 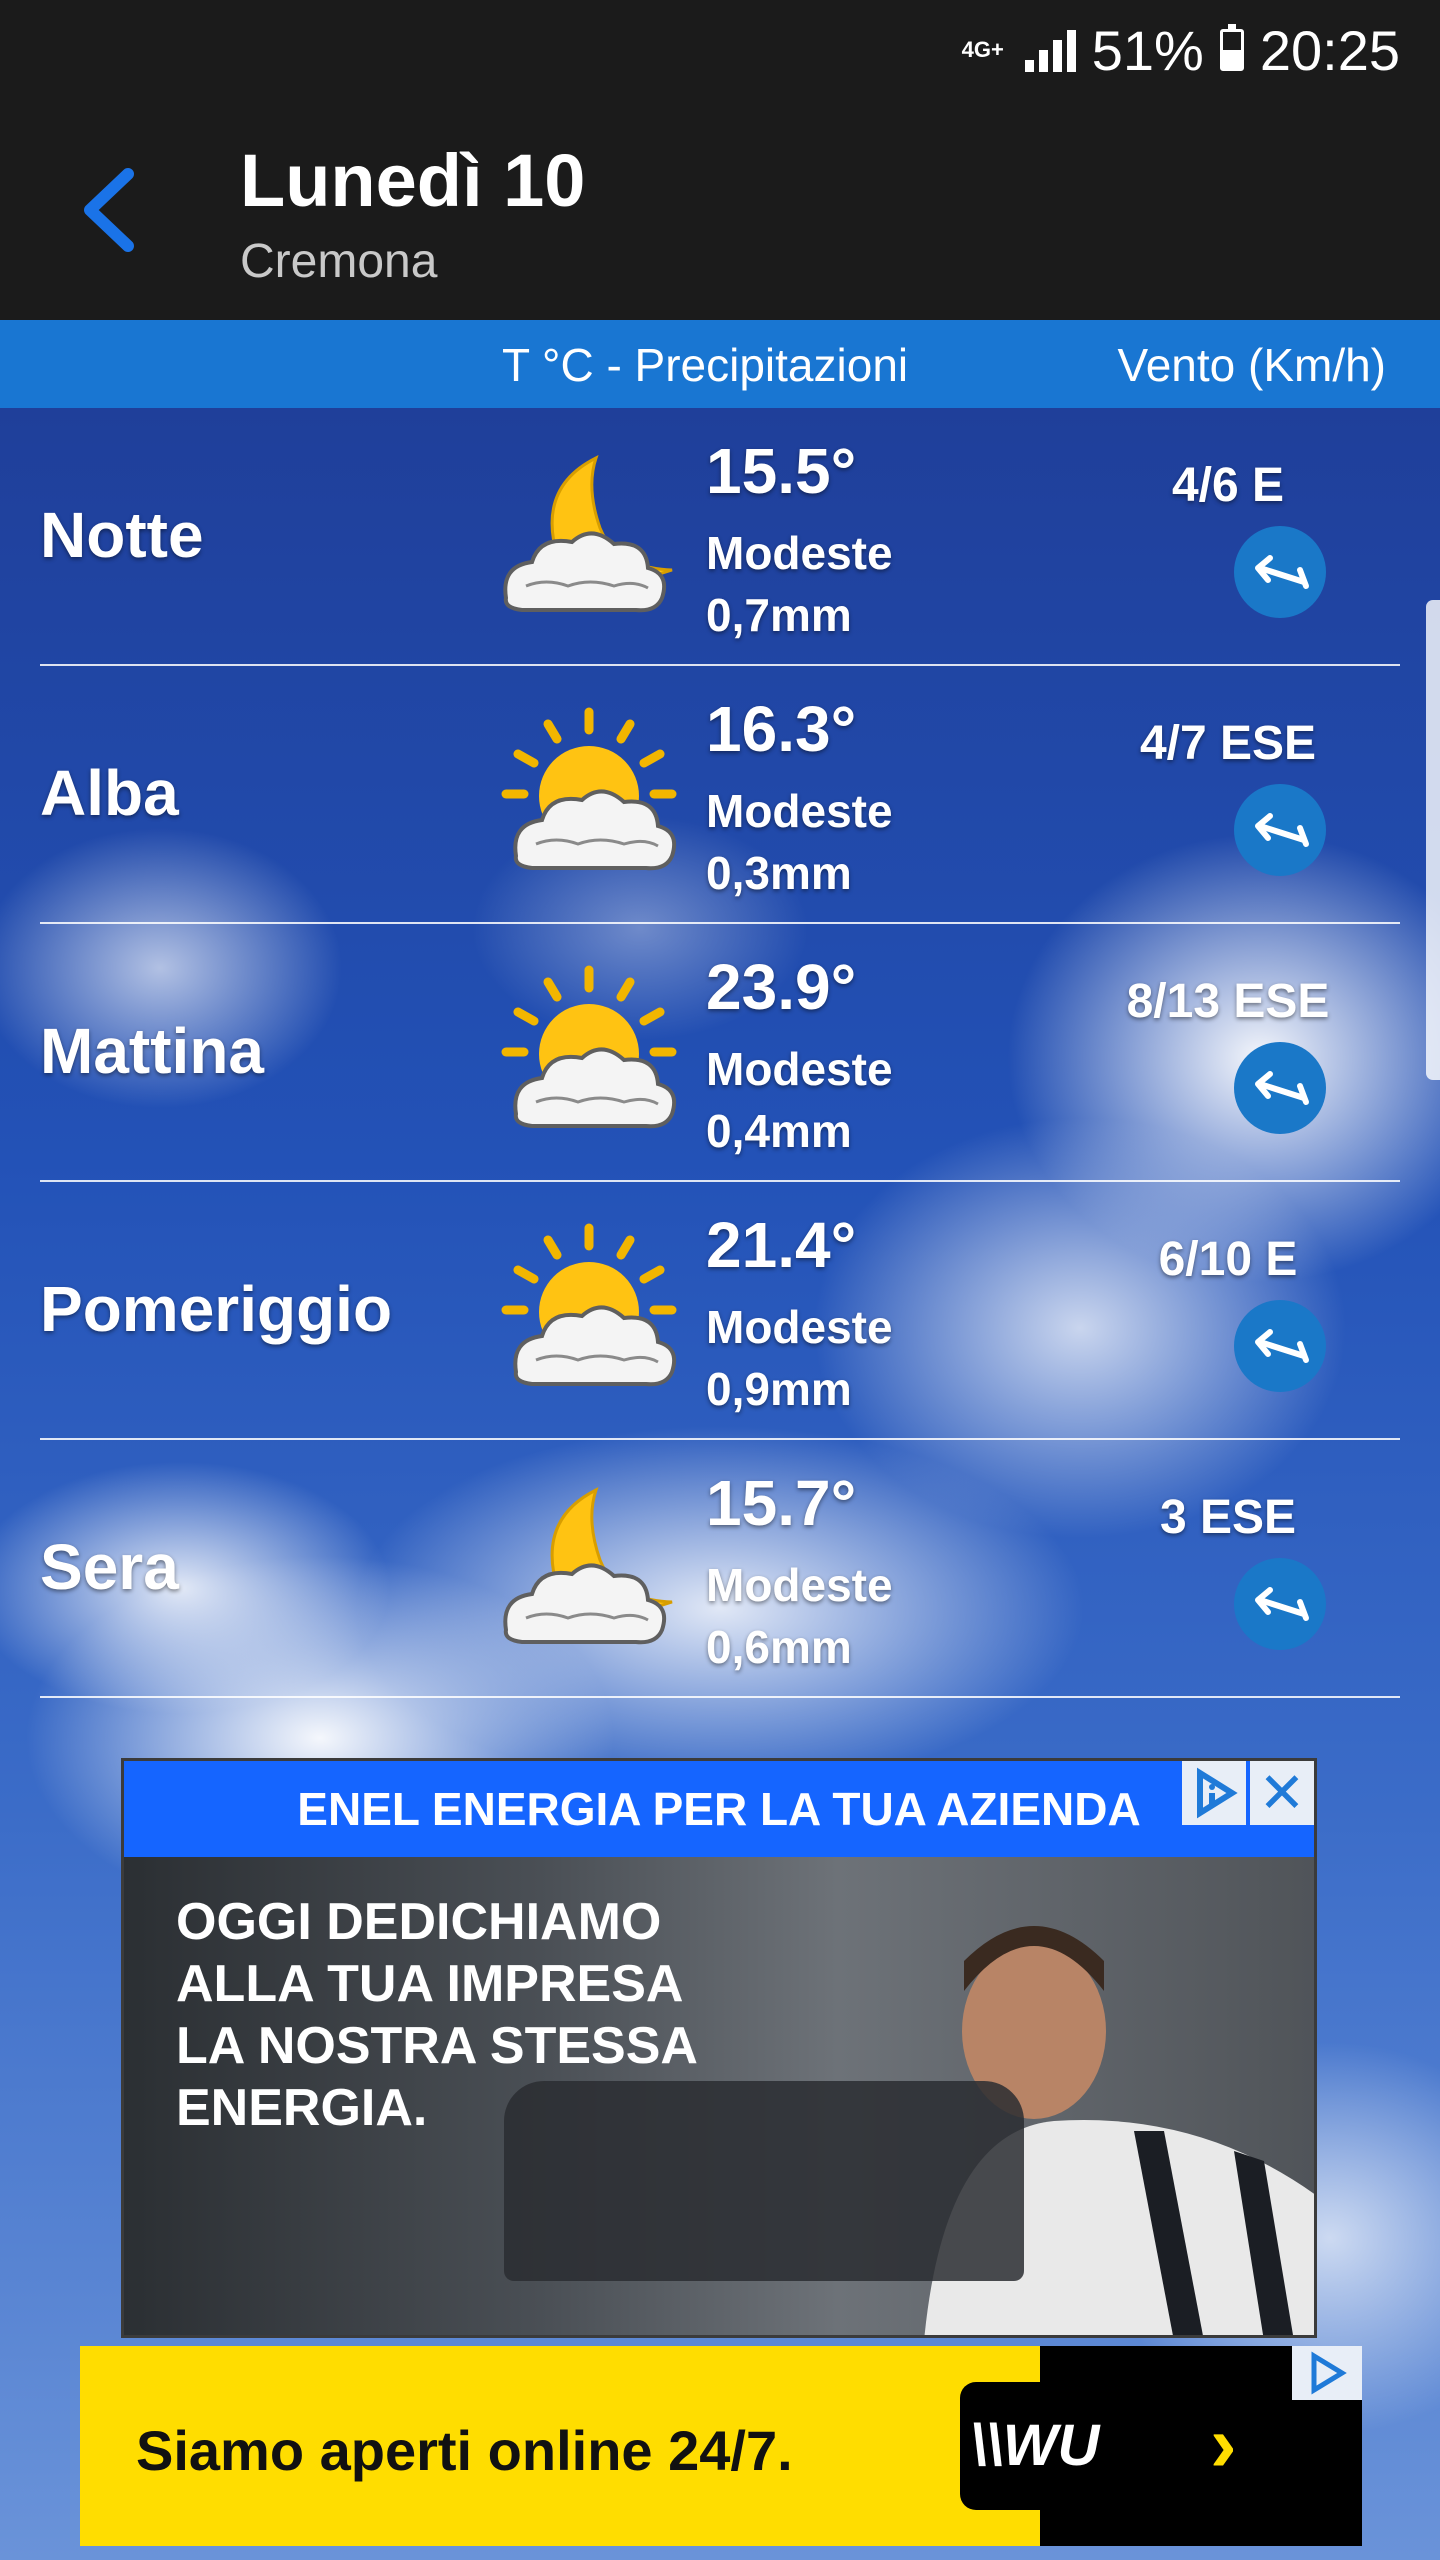 What do you see at coordinates (1223, 2444) in the screenshot?
I see `chevron-right-icon: ›` at bounding box center [1223, 2444].